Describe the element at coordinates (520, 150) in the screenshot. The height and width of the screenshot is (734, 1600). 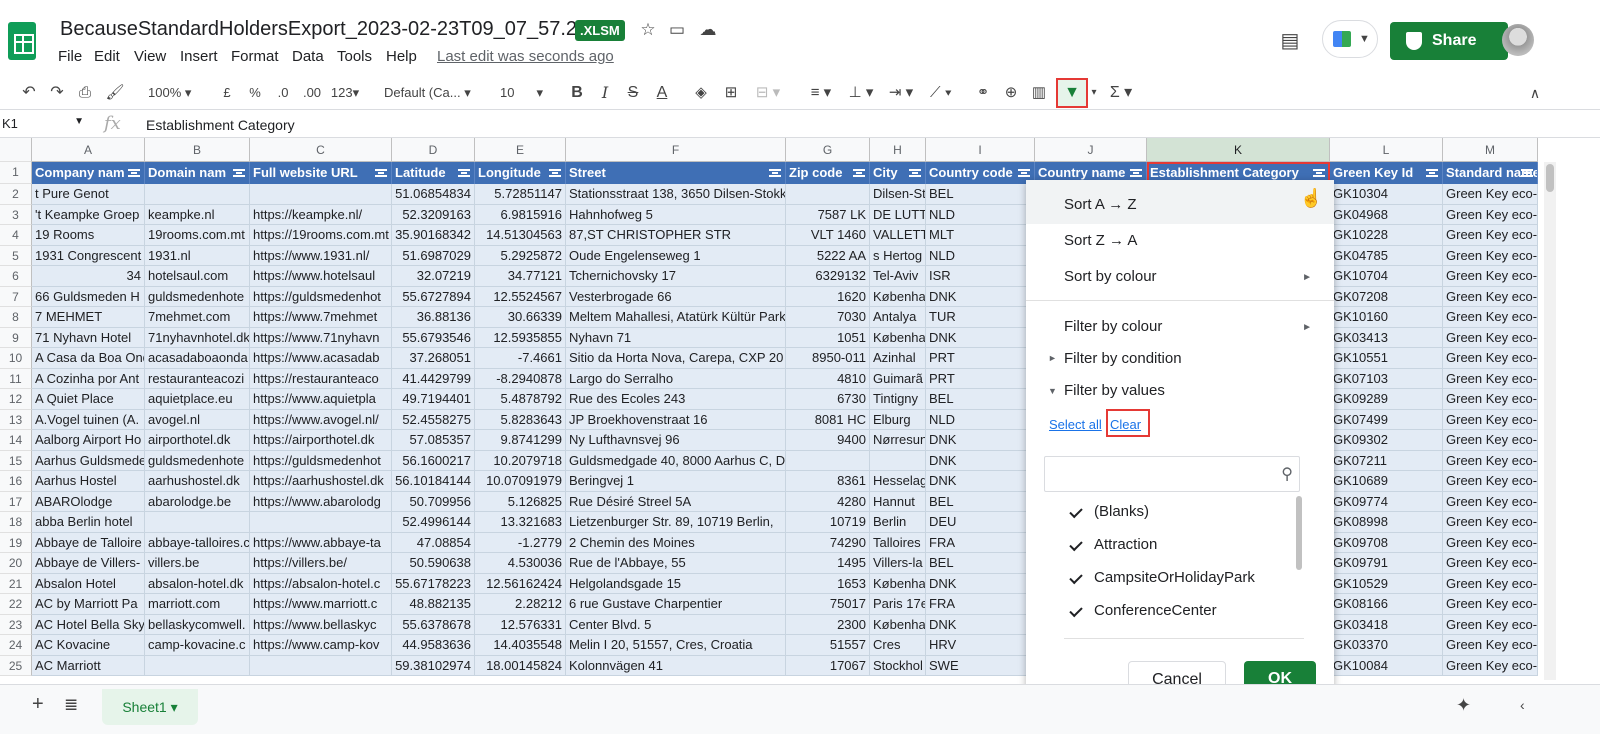
I see `column-header-e: E` at that location.